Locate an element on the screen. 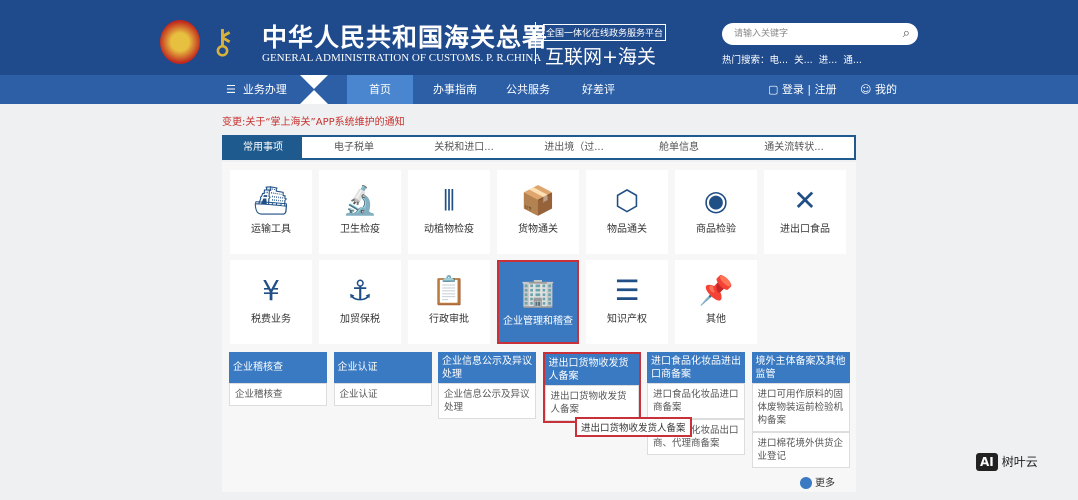 The image size is (1078, 500). nav-home: 首页 is located at coordinates (380, 89).